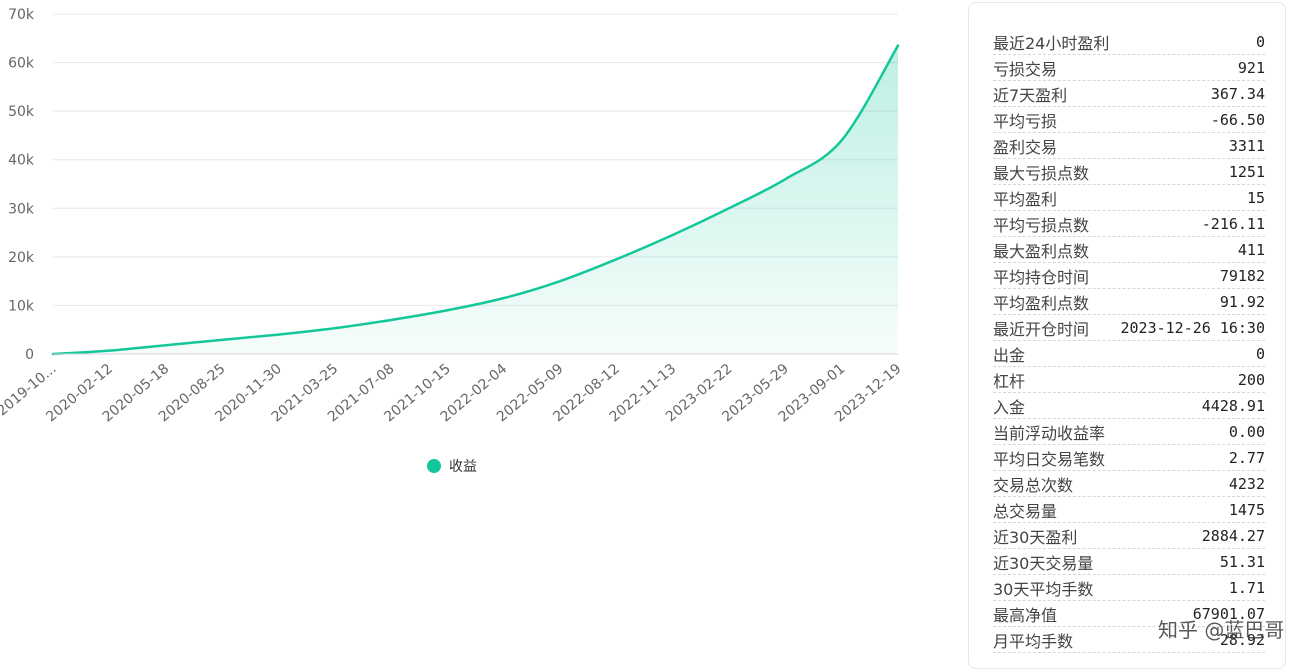 This screenshot has width=1292, height=671. What do you see at coordinates (1129, 536) in the screenshot?
I see `stat-row: 近30天盈利 2884.27` at bounding box center [1129, 536].